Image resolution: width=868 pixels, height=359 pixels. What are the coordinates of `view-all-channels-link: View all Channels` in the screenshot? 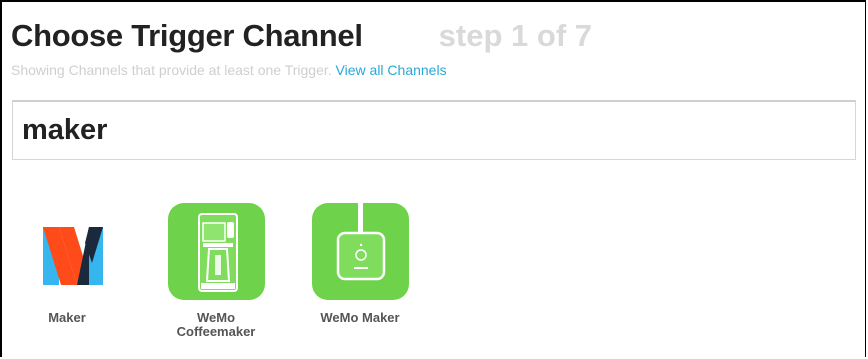 It's located at (391, 70).